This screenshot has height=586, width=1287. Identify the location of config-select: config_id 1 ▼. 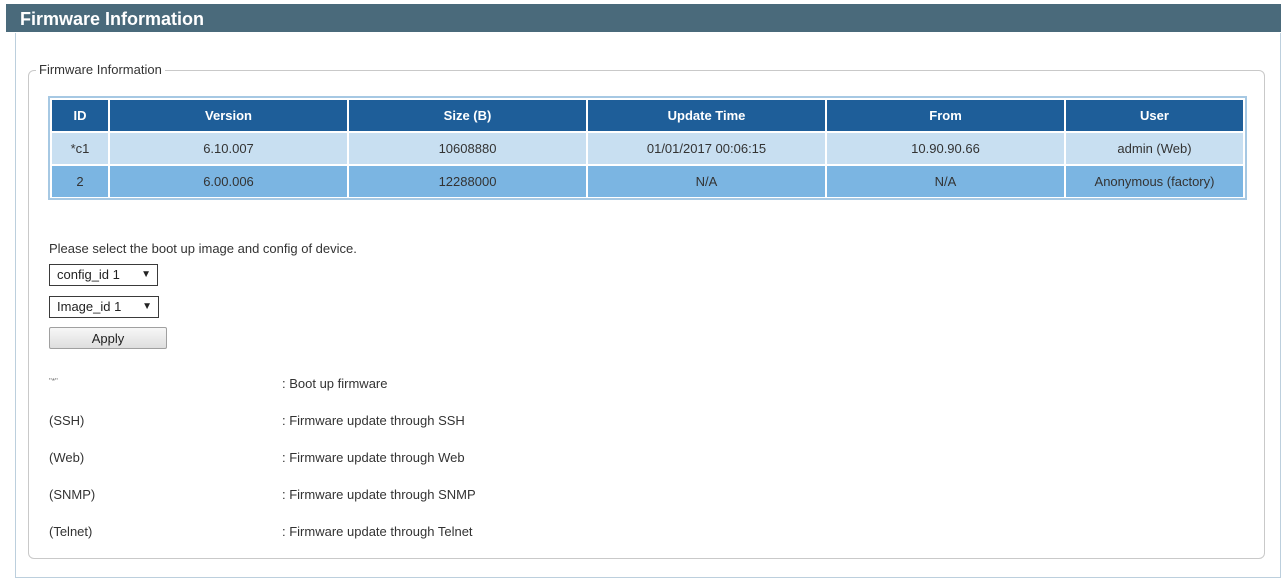
(103, 275).